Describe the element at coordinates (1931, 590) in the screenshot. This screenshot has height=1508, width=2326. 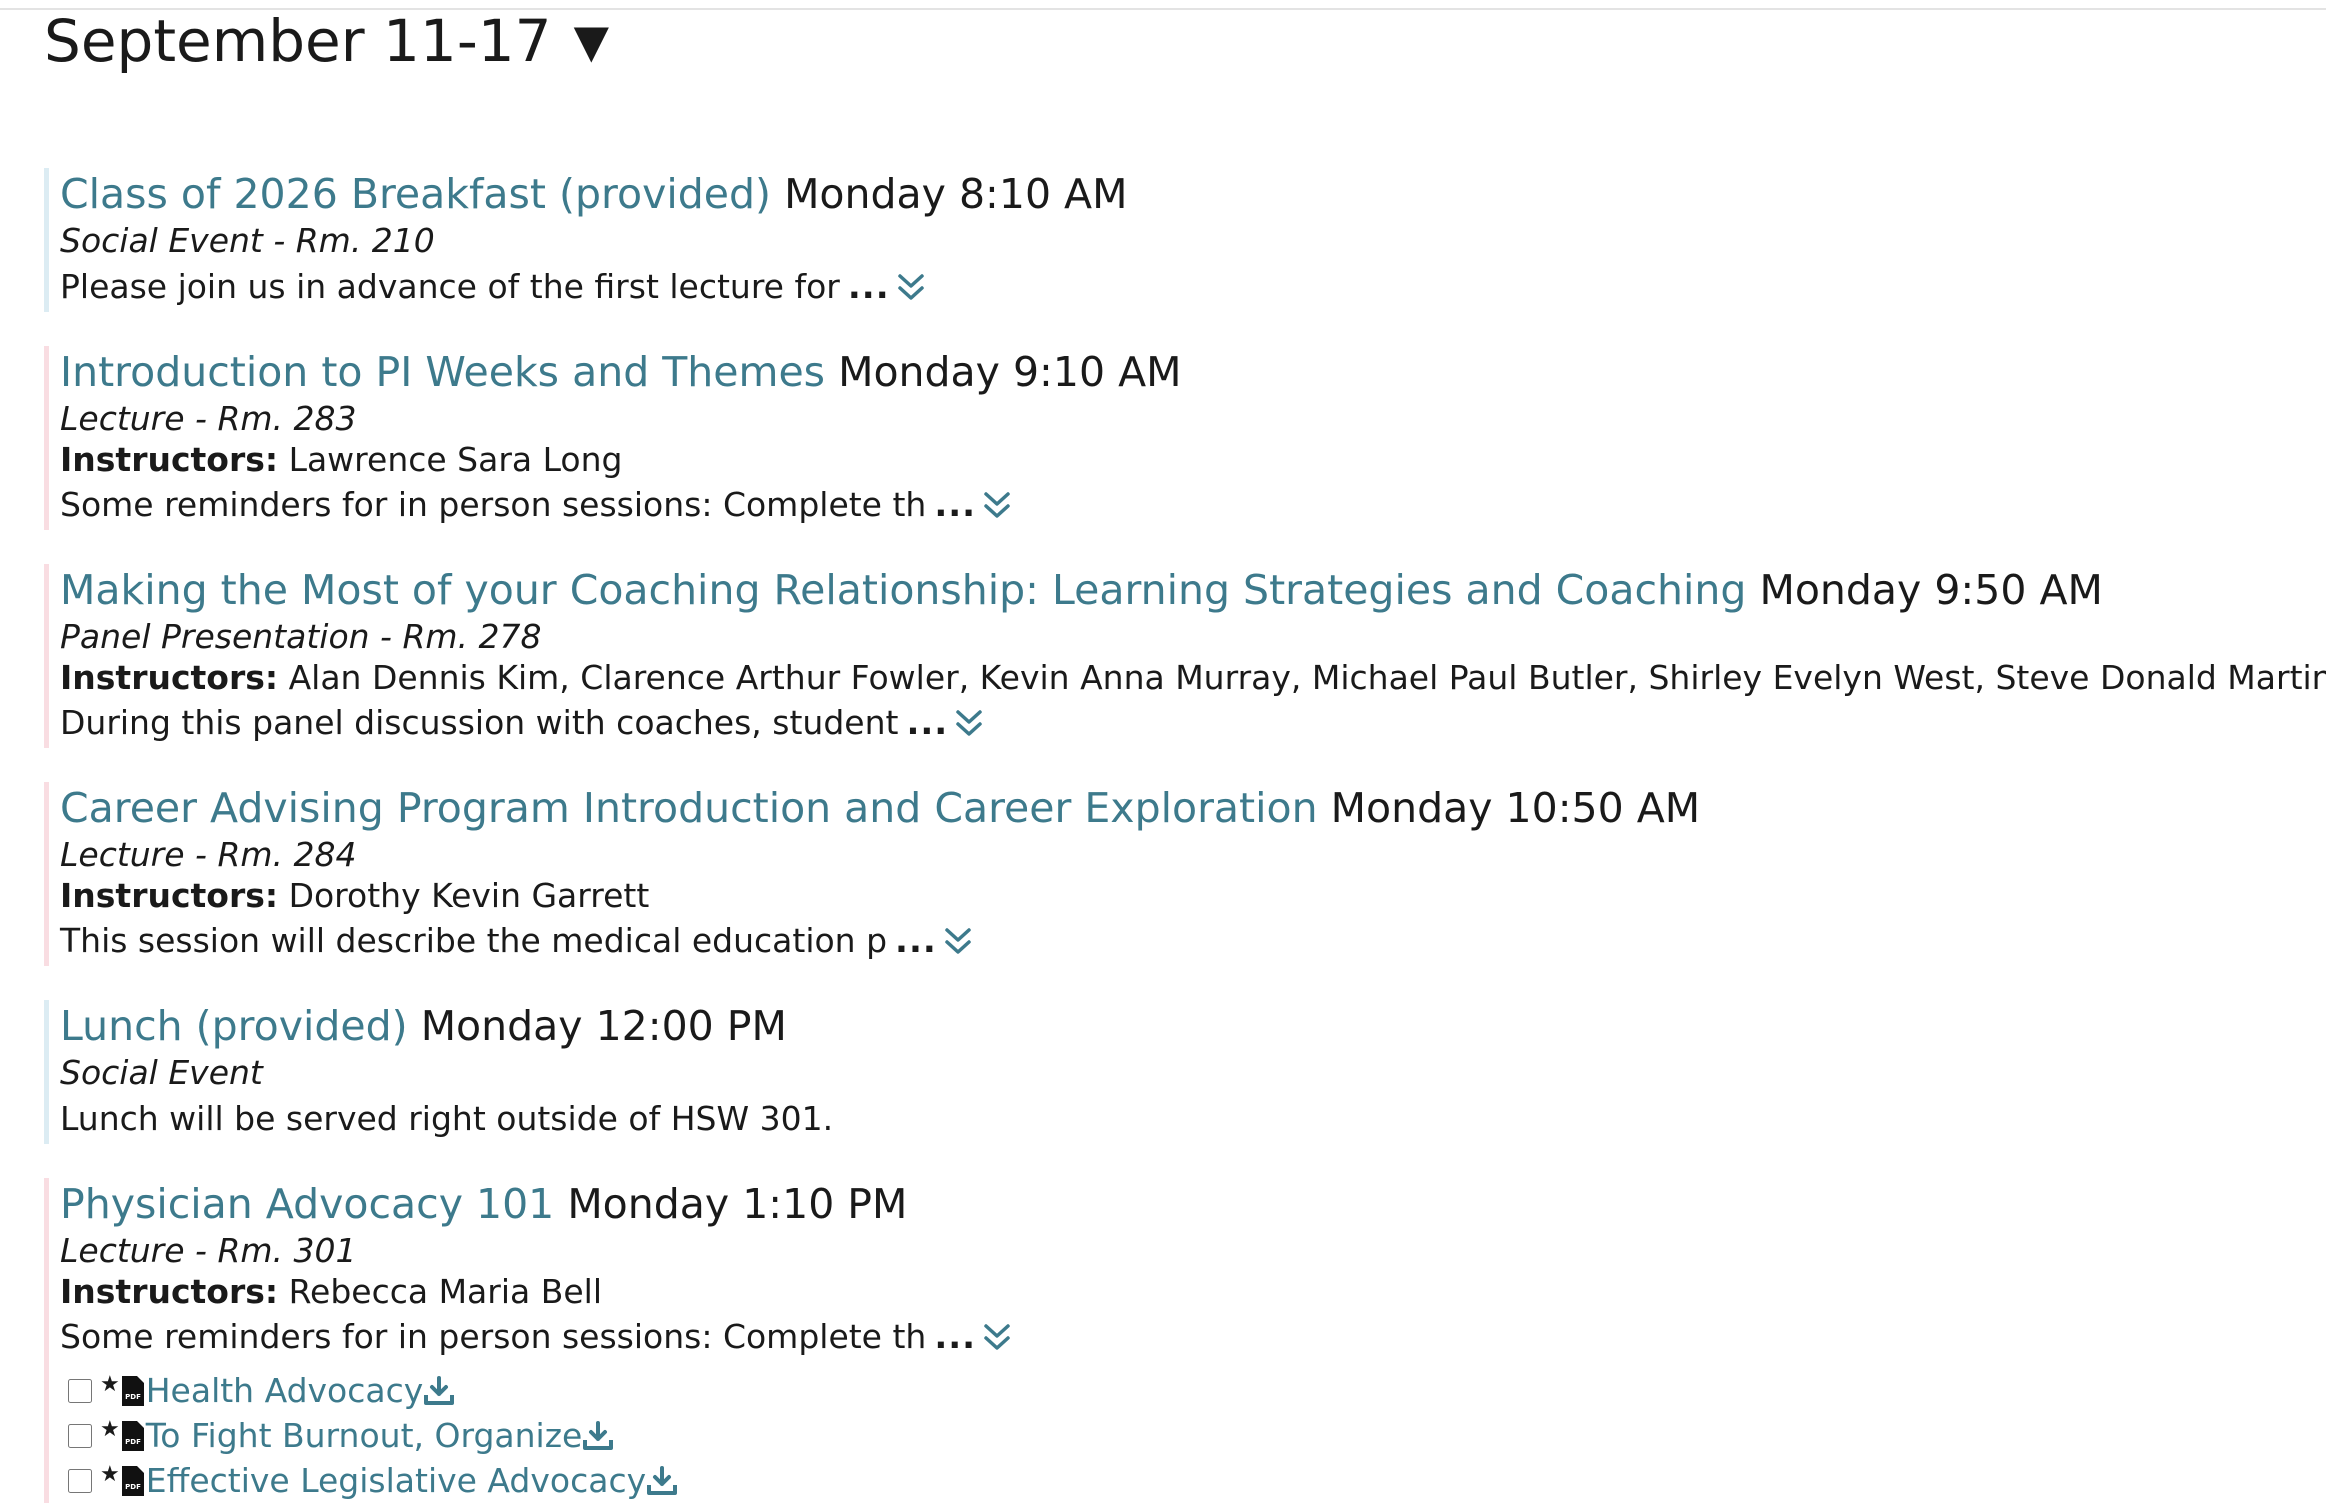
I see `event-time: Monday 9:50 AM` at that location.